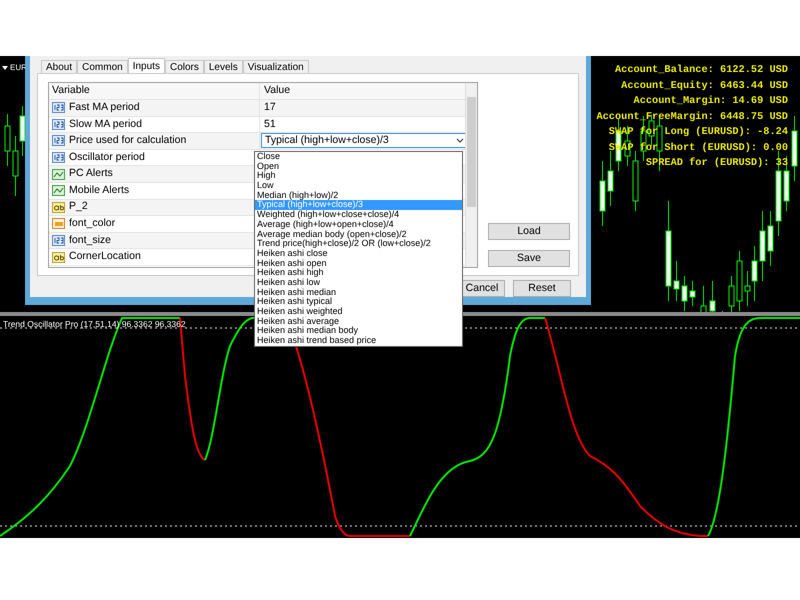  I want to click on dropdown-option: Average (high+low+open+close)/4, so click(358, 225).